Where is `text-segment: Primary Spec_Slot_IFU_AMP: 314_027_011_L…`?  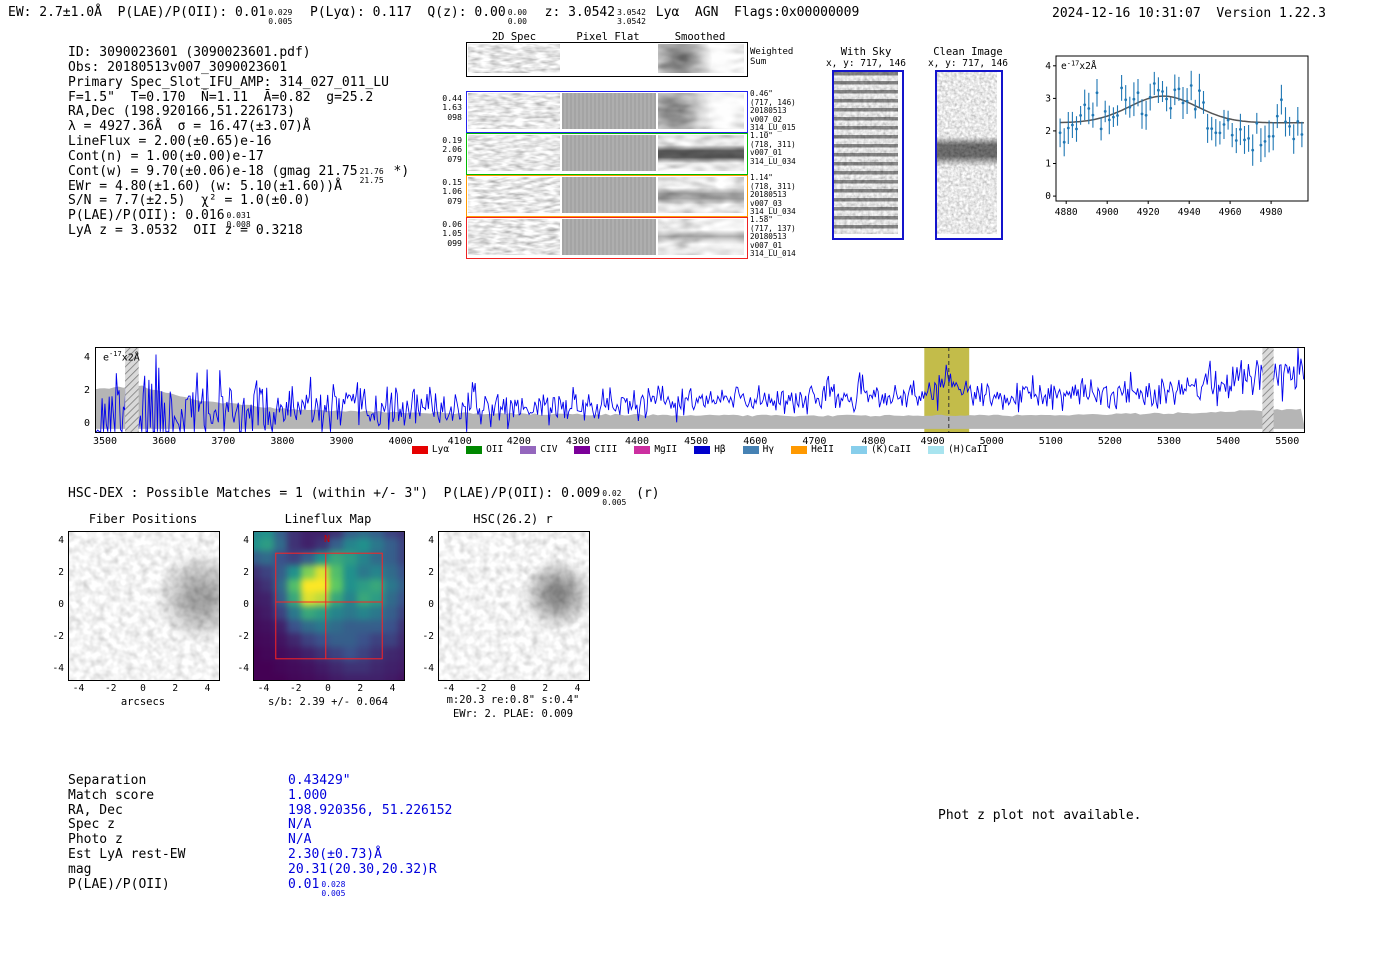 text-segment: Primary Spec_Slot_IFU_AMP: 314_027_011_L… is located at coordinates (228, 82).